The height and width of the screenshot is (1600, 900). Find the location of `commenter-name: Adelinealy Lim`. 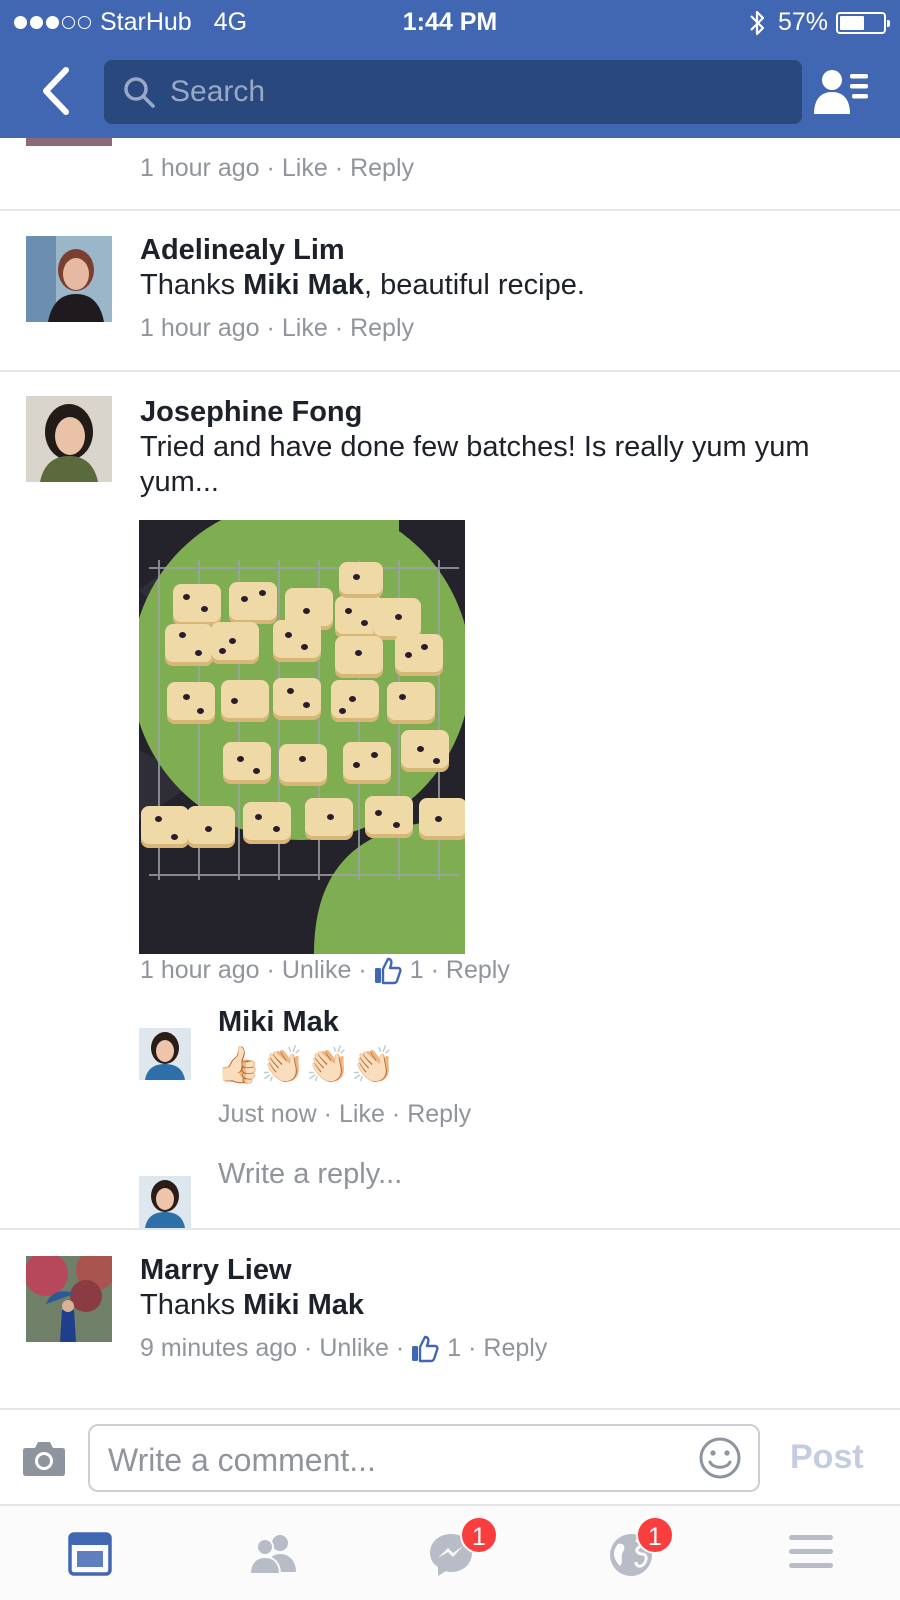

commenter-name: Adelinealy Lim is located at coordinates (242, 250).